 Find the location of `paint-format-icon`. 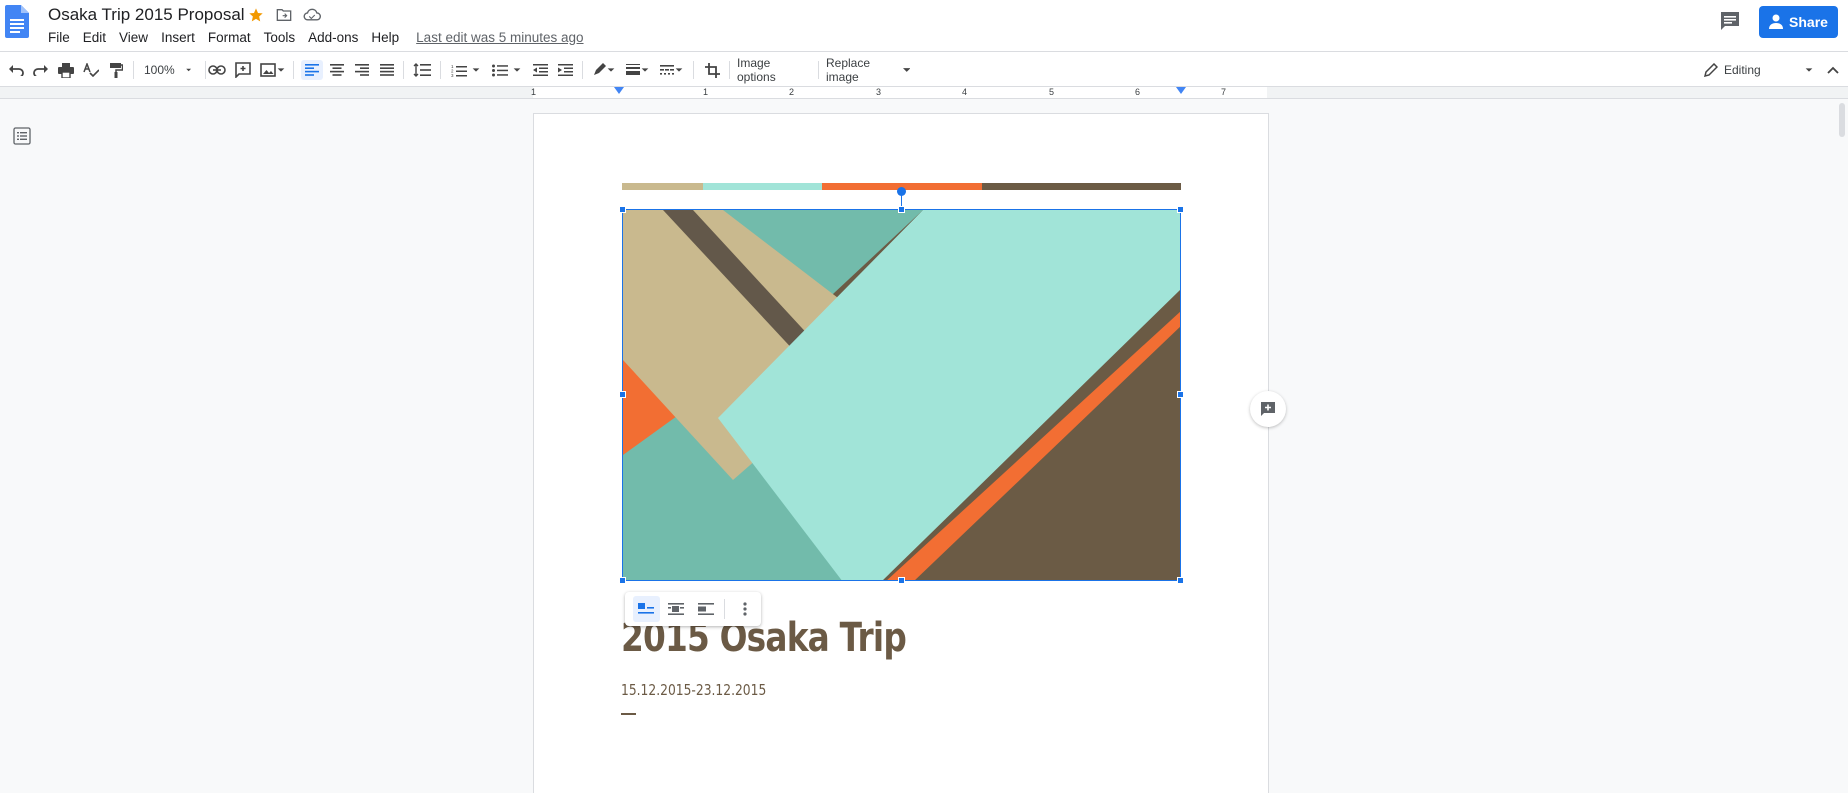

paint-format-icon is located at coordinates (116, 70).